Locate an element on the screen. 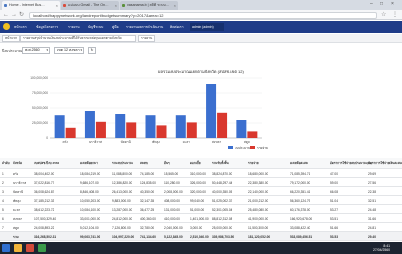 The image size is (402, 254). x-tick-label: ตรัง is located at coordinates (65, 142).